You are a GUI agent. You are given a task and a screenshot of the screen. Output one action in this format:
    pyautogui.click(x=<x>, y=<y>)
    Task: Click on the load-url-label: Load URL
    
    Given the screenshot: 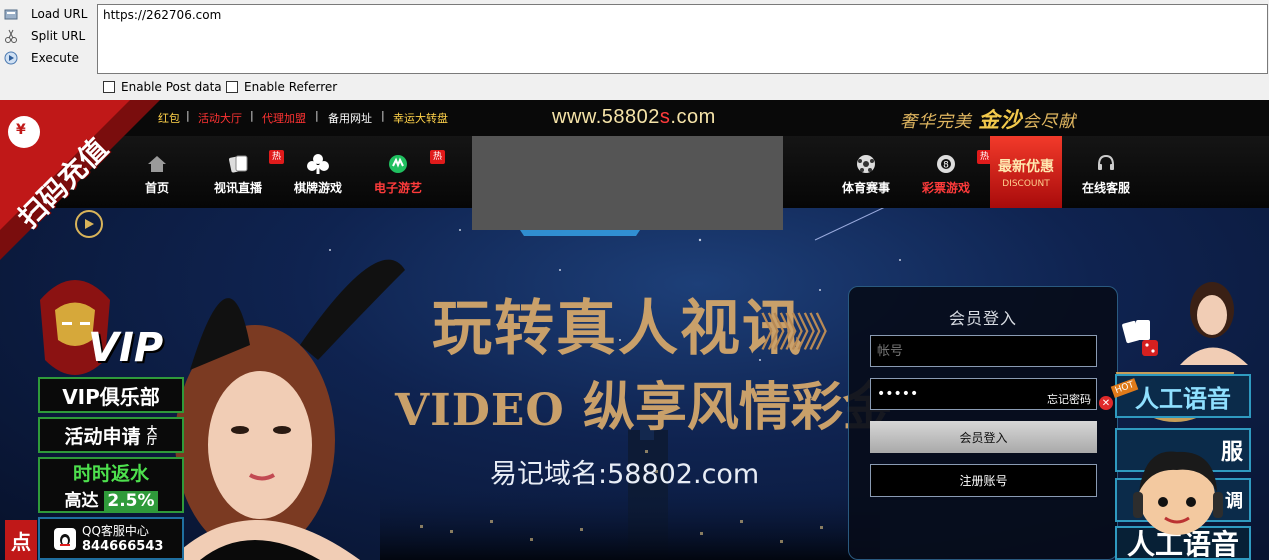 What is the action you would take?
    pyautogui.click(x=59, y=14)
    